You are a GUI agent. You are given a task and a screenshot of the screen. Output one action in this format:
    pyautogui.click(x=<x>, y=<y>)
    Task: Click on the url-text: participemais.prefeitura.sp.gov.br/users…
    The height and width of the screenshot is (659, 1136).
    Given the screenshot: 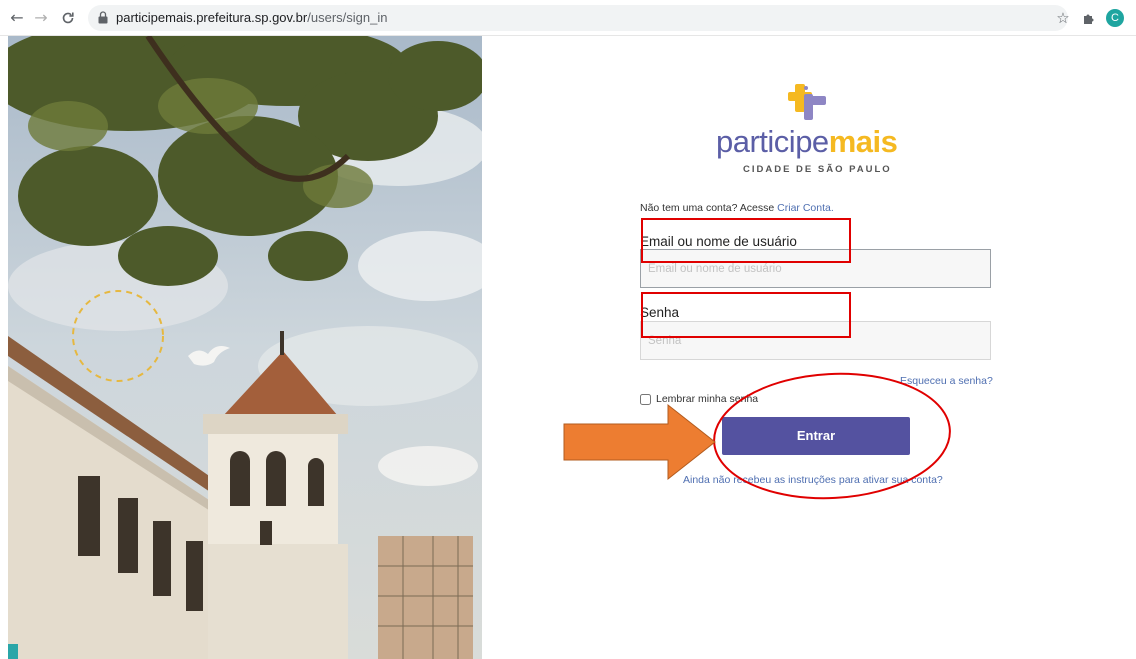 What is the action you would take?
    pyautogui.click(x=251, y=17)
    